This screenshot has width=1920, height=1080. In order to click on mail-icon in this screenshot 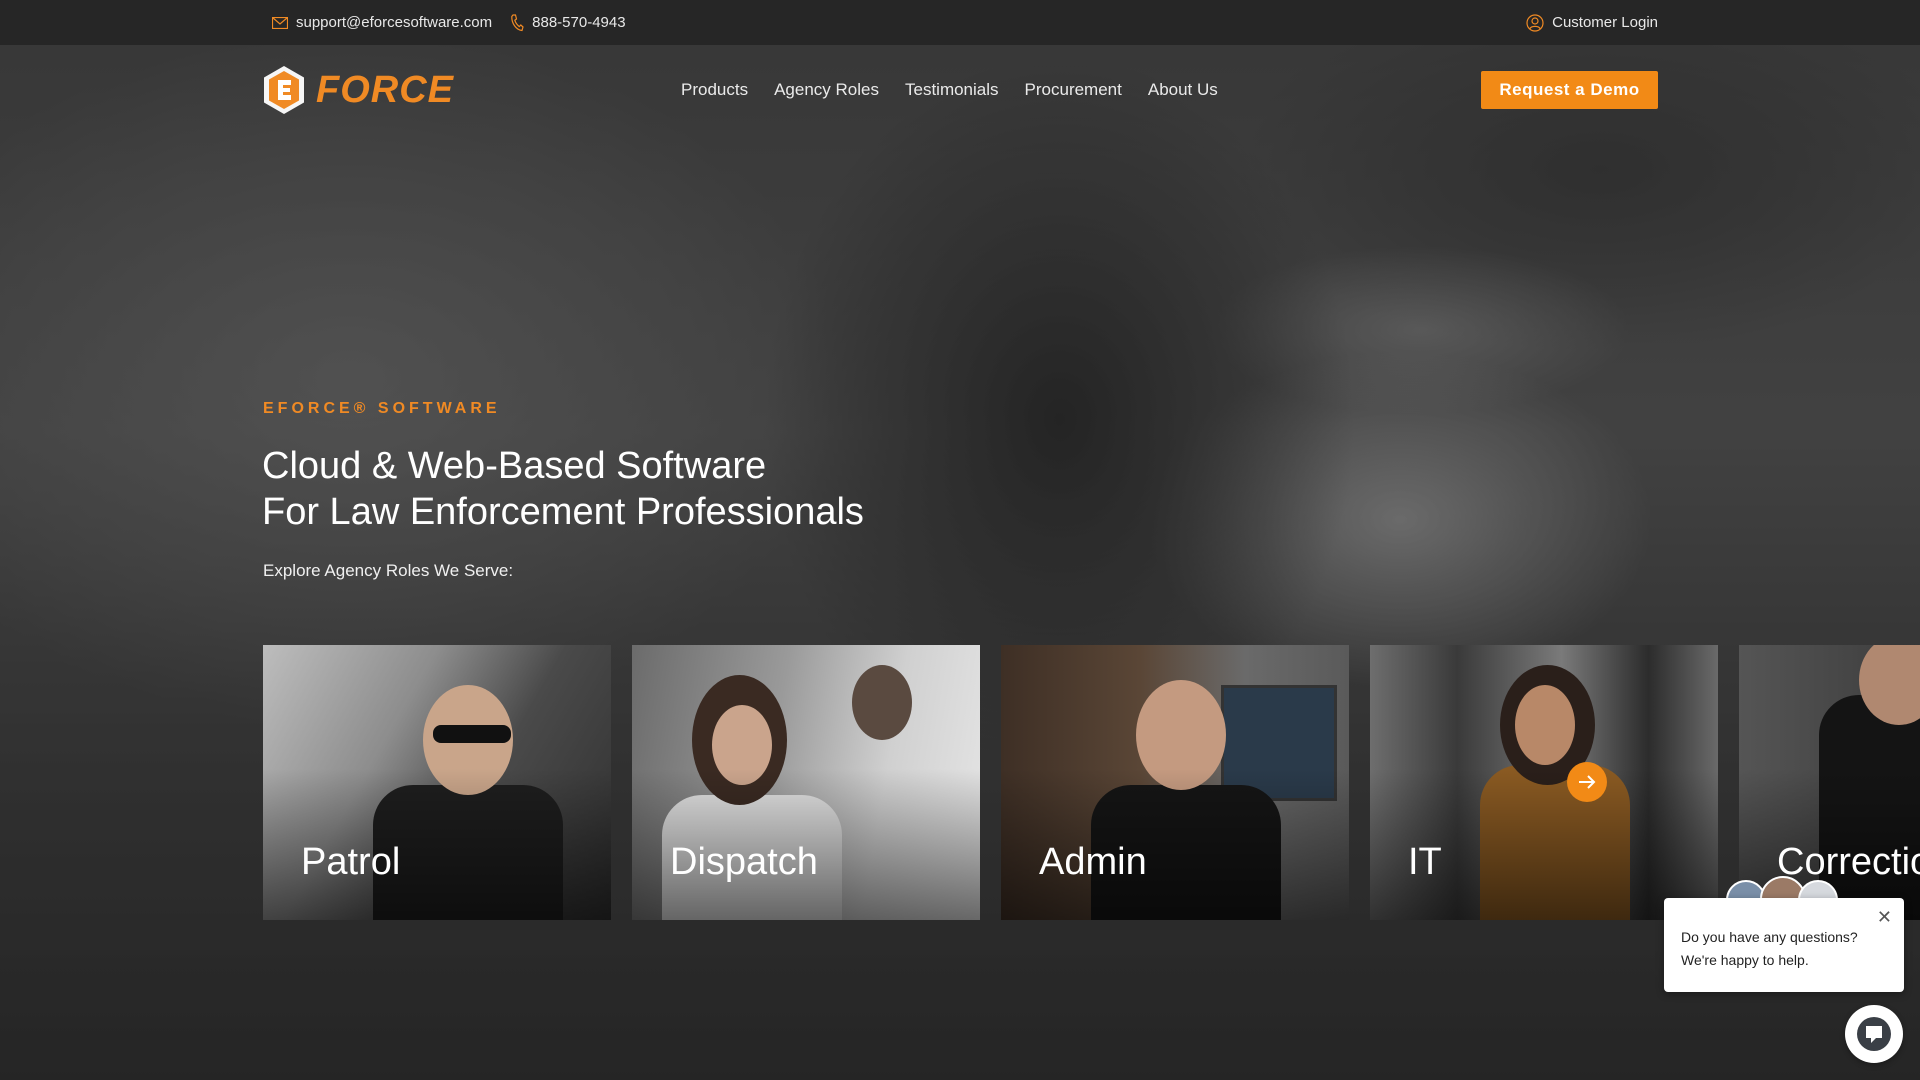, I will do `click(280, 22)`.